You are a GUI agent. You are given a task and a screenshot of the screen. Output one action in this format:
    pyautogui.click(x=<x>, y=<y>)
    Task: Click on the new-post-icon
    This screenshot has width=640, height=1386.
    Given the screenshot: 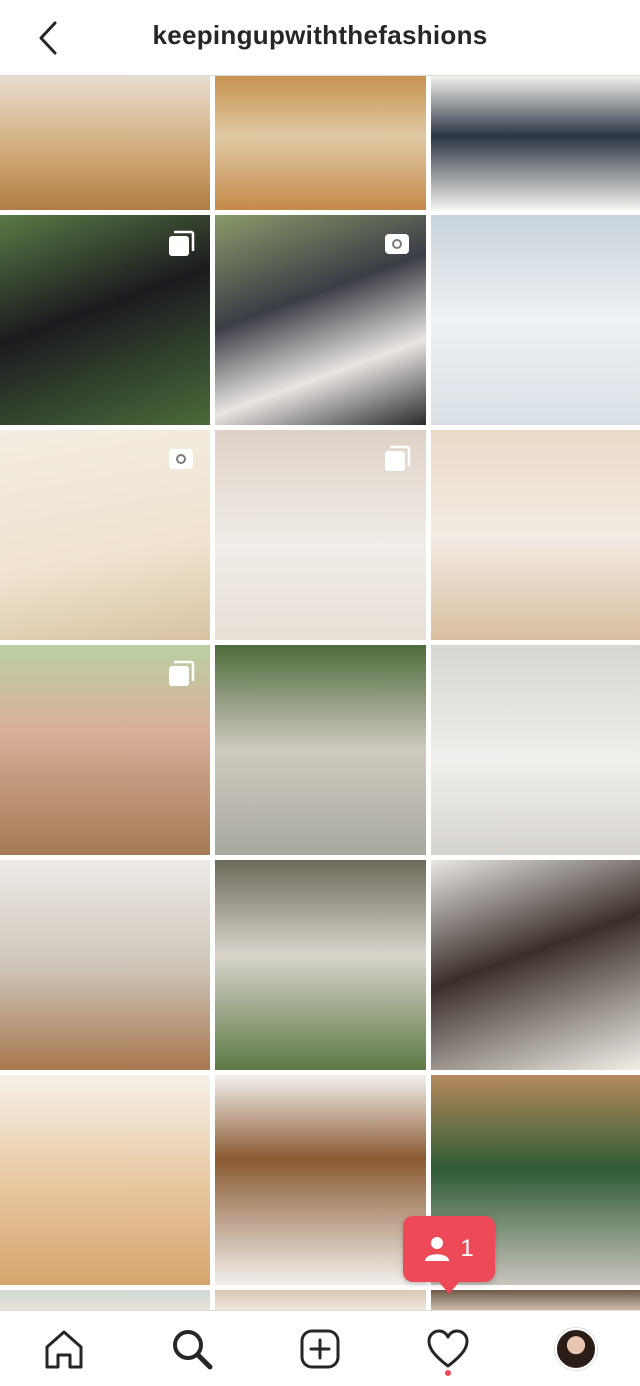 What is the action you would take?
    pyautogui.click(x=320, y=1349)
    